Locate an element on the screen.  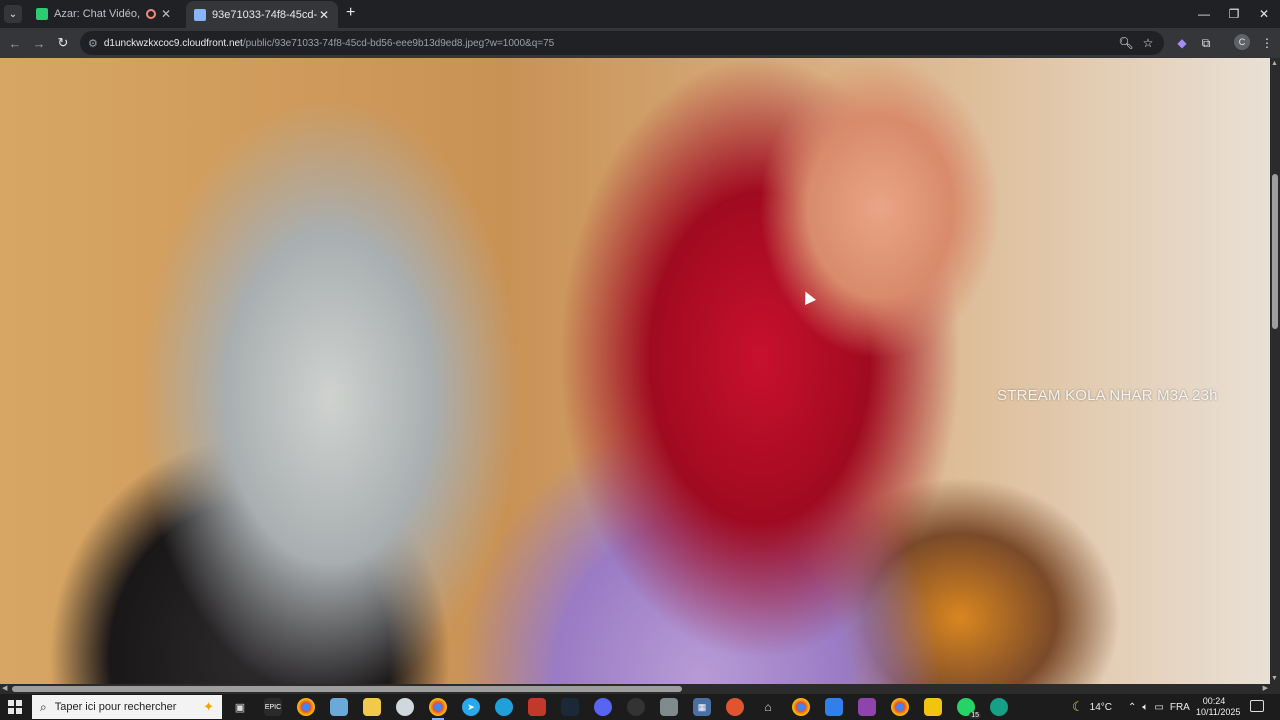
tray-chevron-icon: ⌃ is located at coordinates (1132, 707).